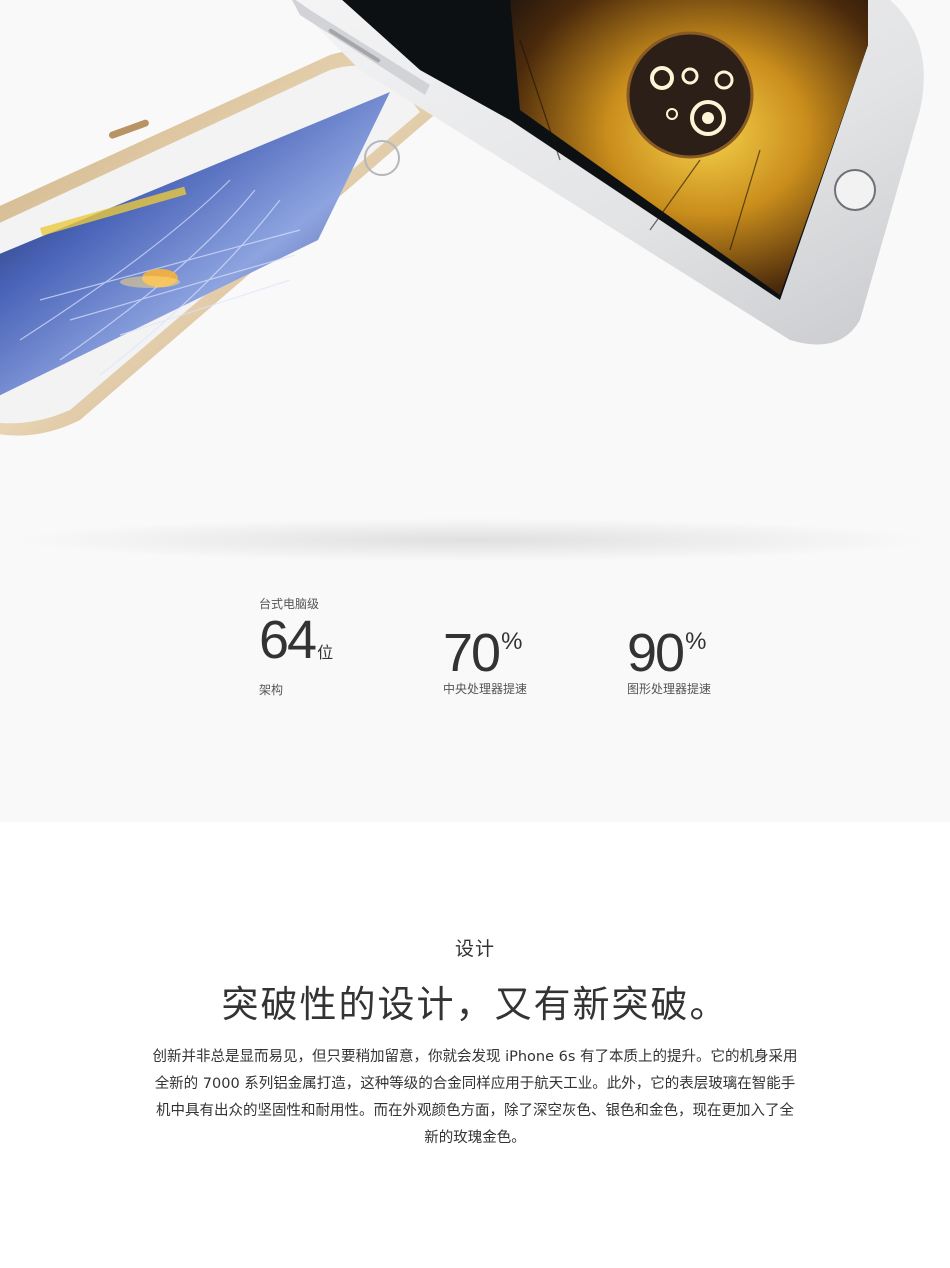 The height and width of the screenshot is (1268, 950). I want to click on section-eyebrow: 设计, so click(474, 949).